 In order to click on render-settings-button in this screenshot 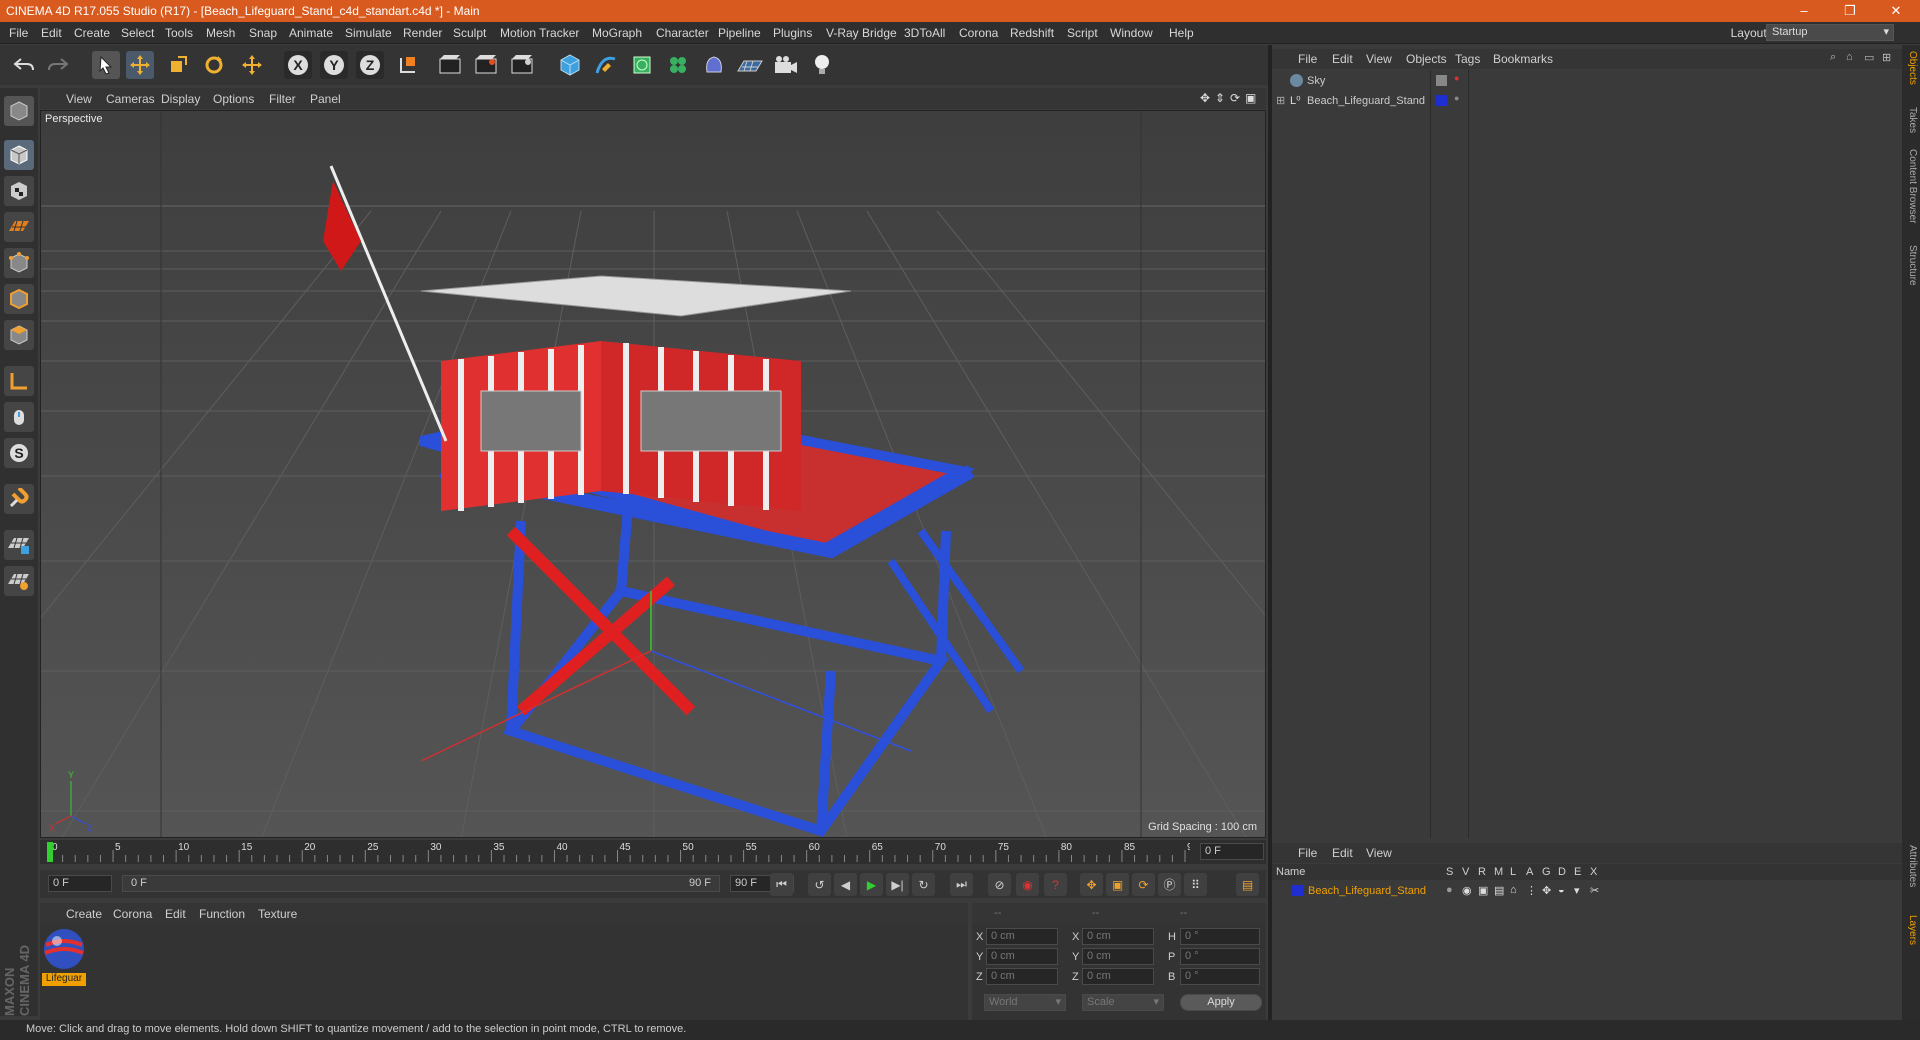, I will do `click(522, 65)`.